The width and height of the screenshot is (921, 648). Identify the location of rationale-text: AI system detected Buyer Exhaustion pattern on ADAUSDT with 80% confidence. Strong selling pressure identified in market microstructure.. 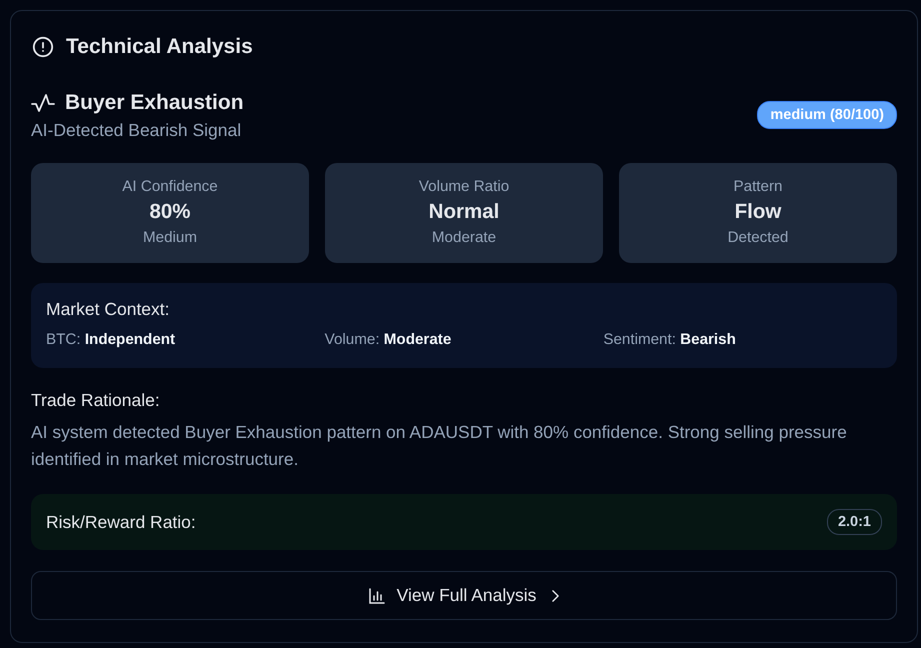
(439, 446).